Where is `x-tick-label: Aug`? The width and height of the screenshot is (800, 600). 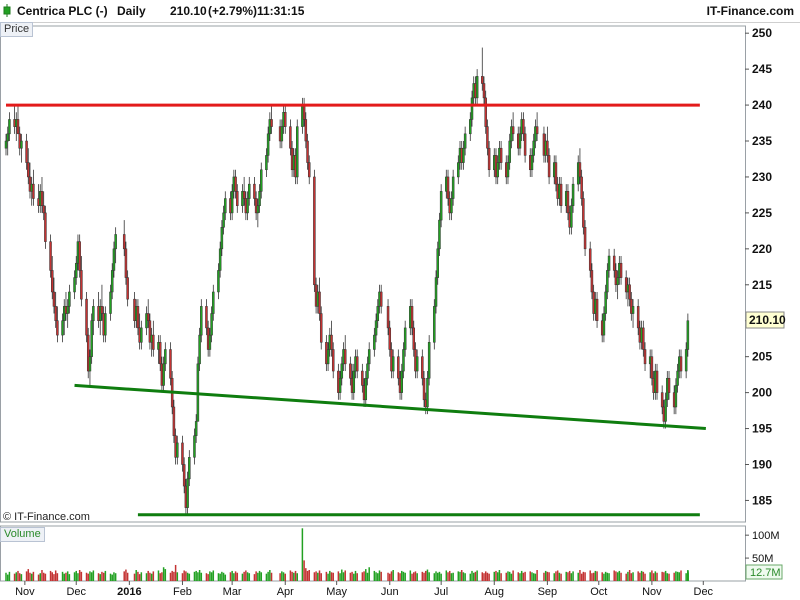 x-tick-label: Aug is located at coordinates (494, 592).